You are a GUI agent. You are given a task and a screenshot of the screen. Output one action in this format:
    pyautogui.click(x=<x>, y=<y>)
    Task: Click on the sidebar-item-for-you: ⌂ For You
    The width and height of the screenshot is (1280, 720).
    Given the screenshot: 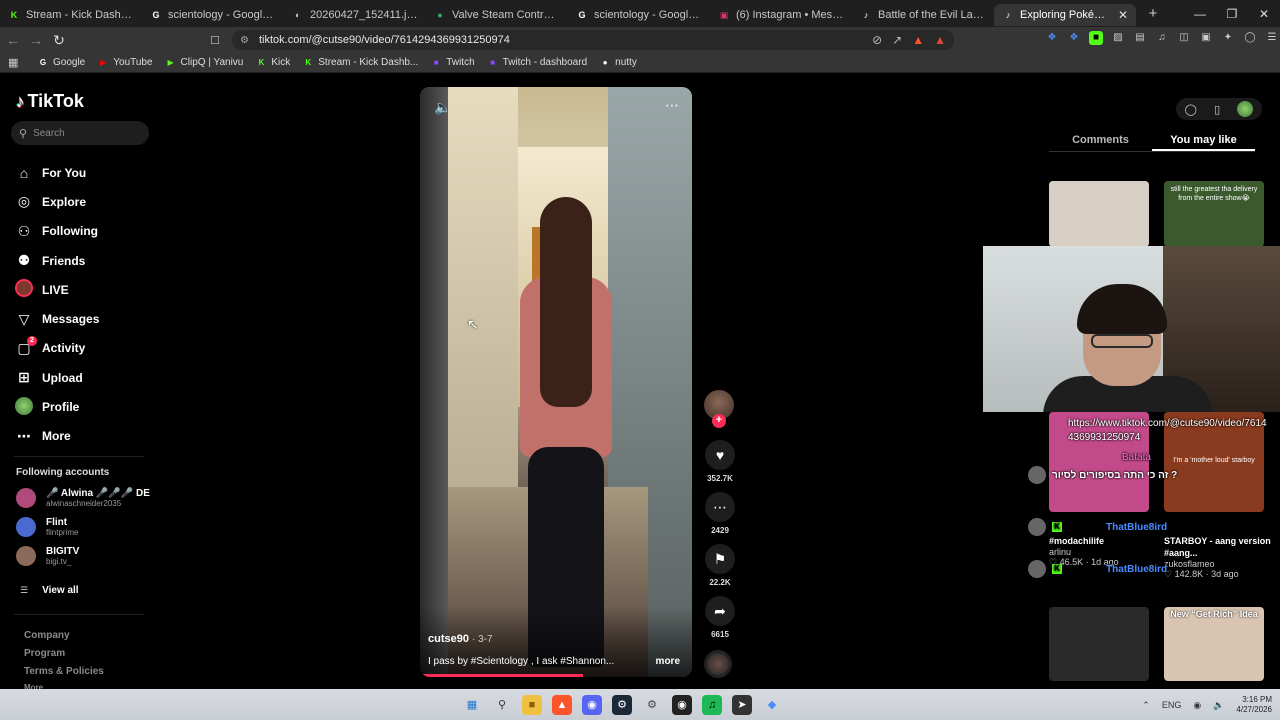 What is the action you would take?
    pyautogui.click(x=56, y=172)
    